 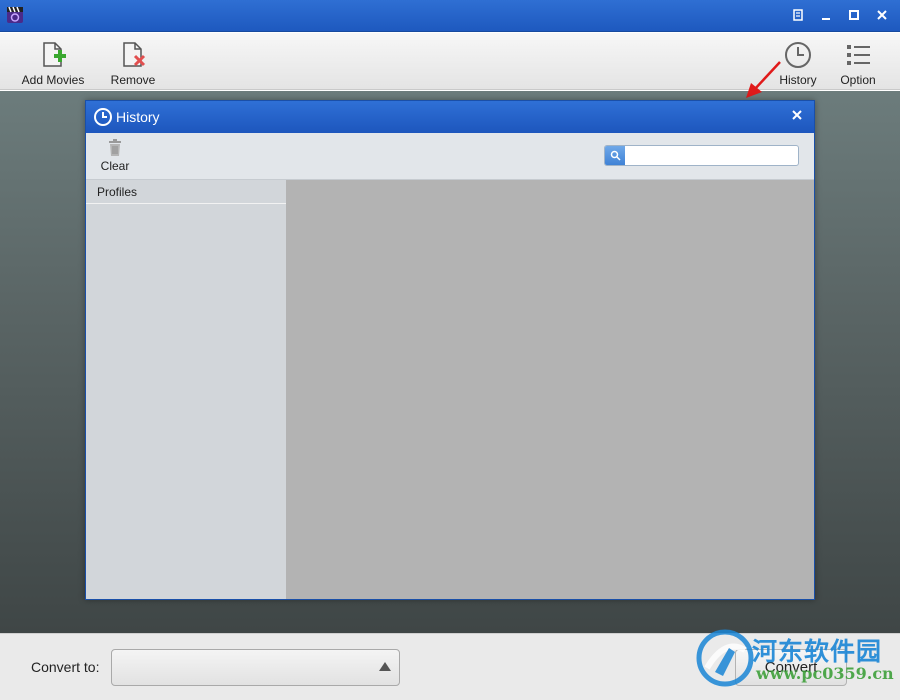 What do you see at coordinates (65, 667) in the screenshot?
I see `convert-to-label: Convert to:` at bounding box center [65, 667].